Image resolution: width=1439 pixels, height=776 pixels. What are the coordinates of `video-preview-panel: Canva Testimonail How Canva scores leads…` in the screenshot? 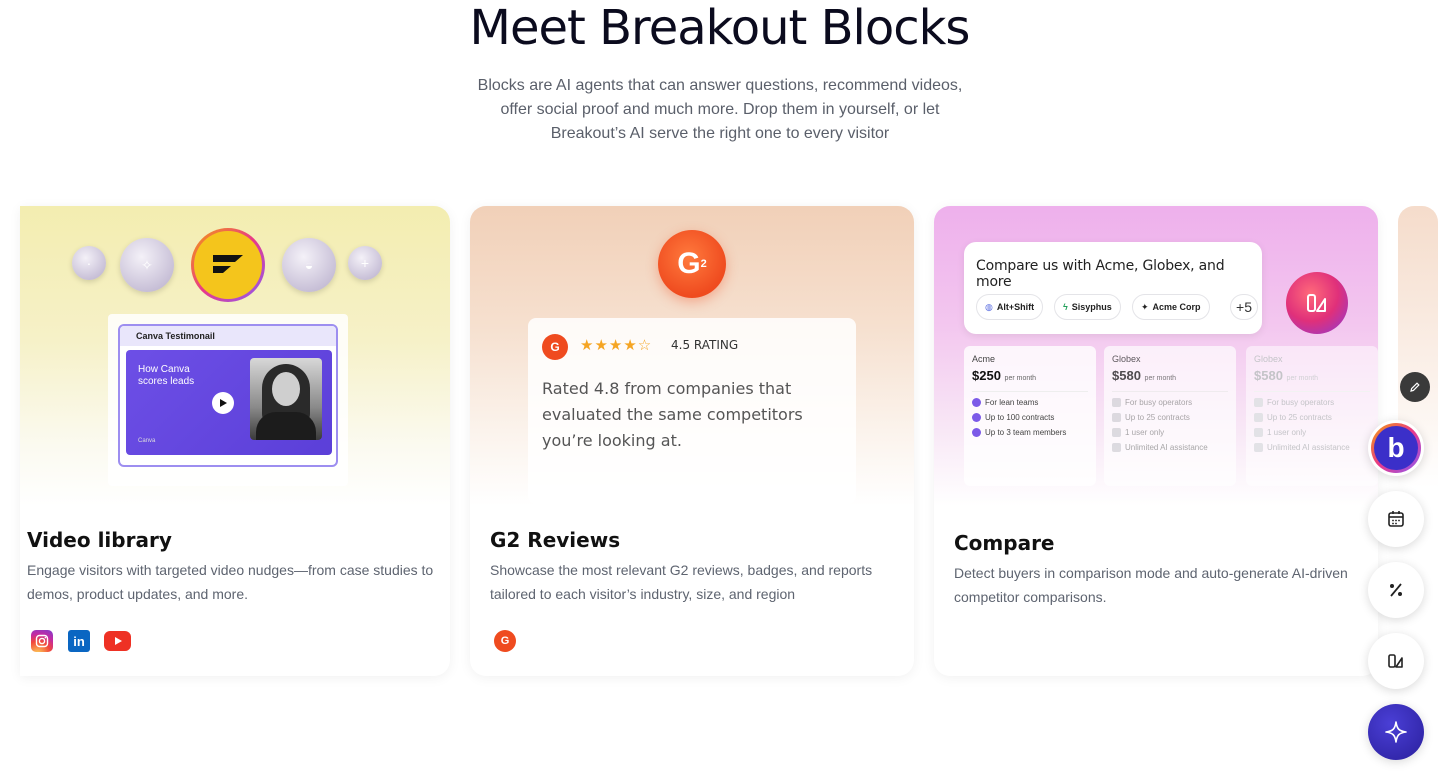 It's located at (228, 400).